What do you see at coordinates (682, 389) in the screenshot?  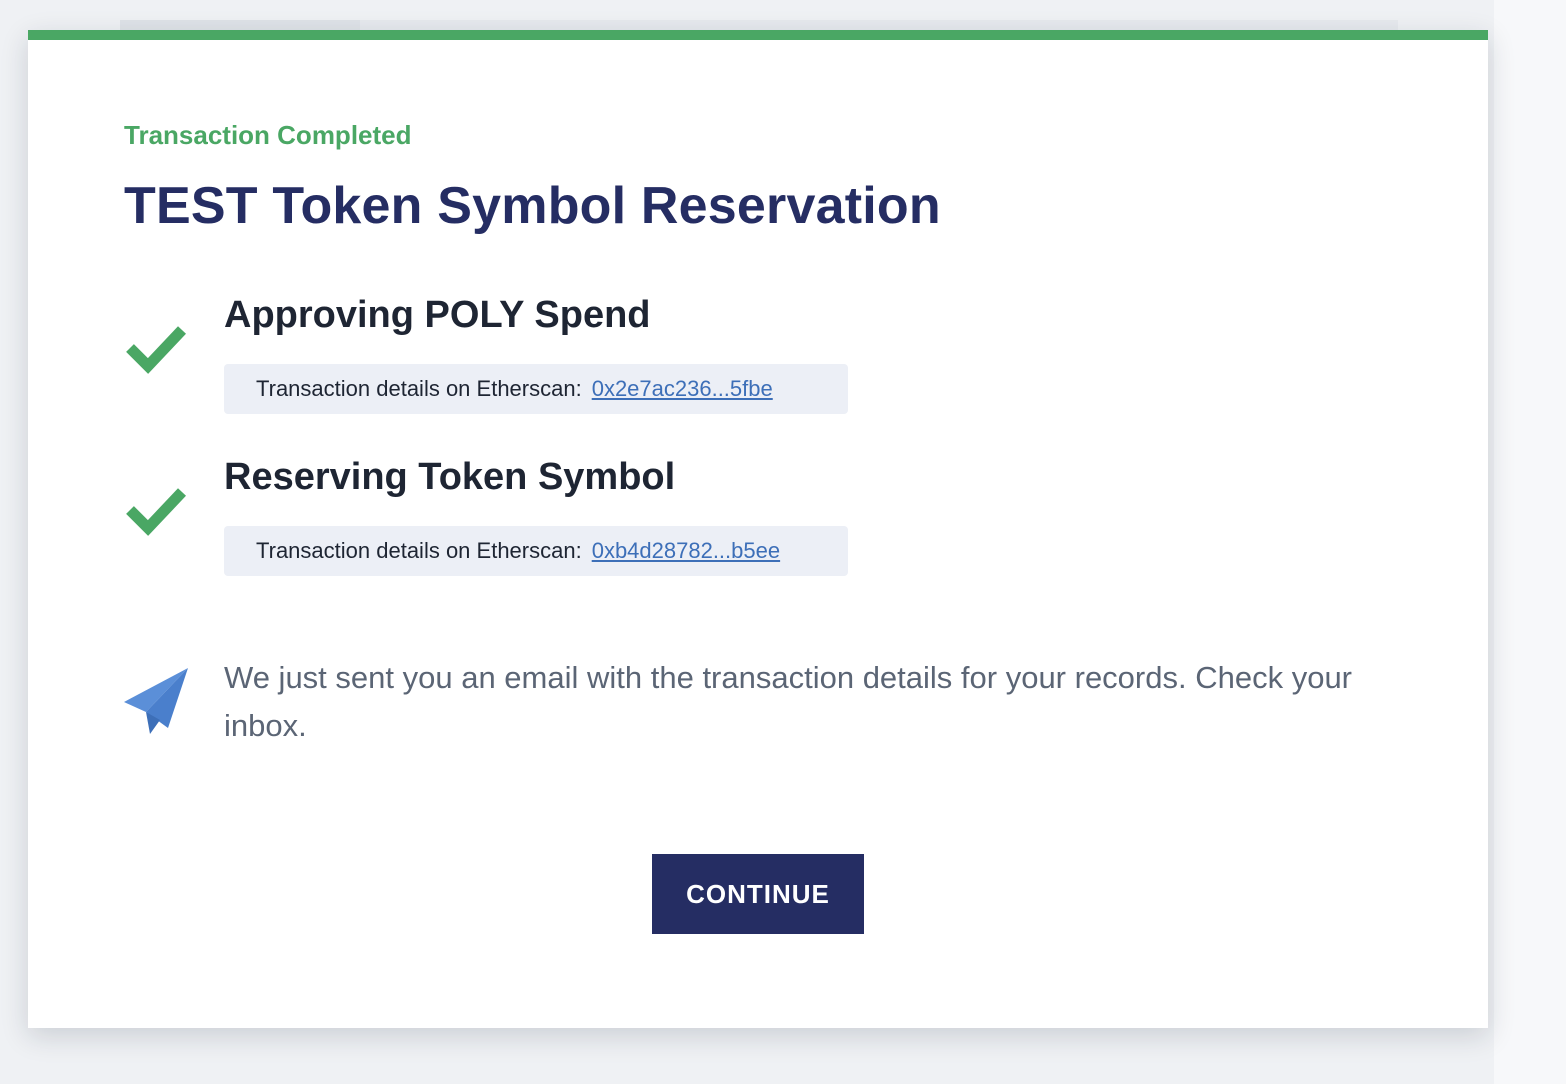 I see `etherscan-tx-link: 0x2e7ac236...5fbe` at bounding box center [682, 389].